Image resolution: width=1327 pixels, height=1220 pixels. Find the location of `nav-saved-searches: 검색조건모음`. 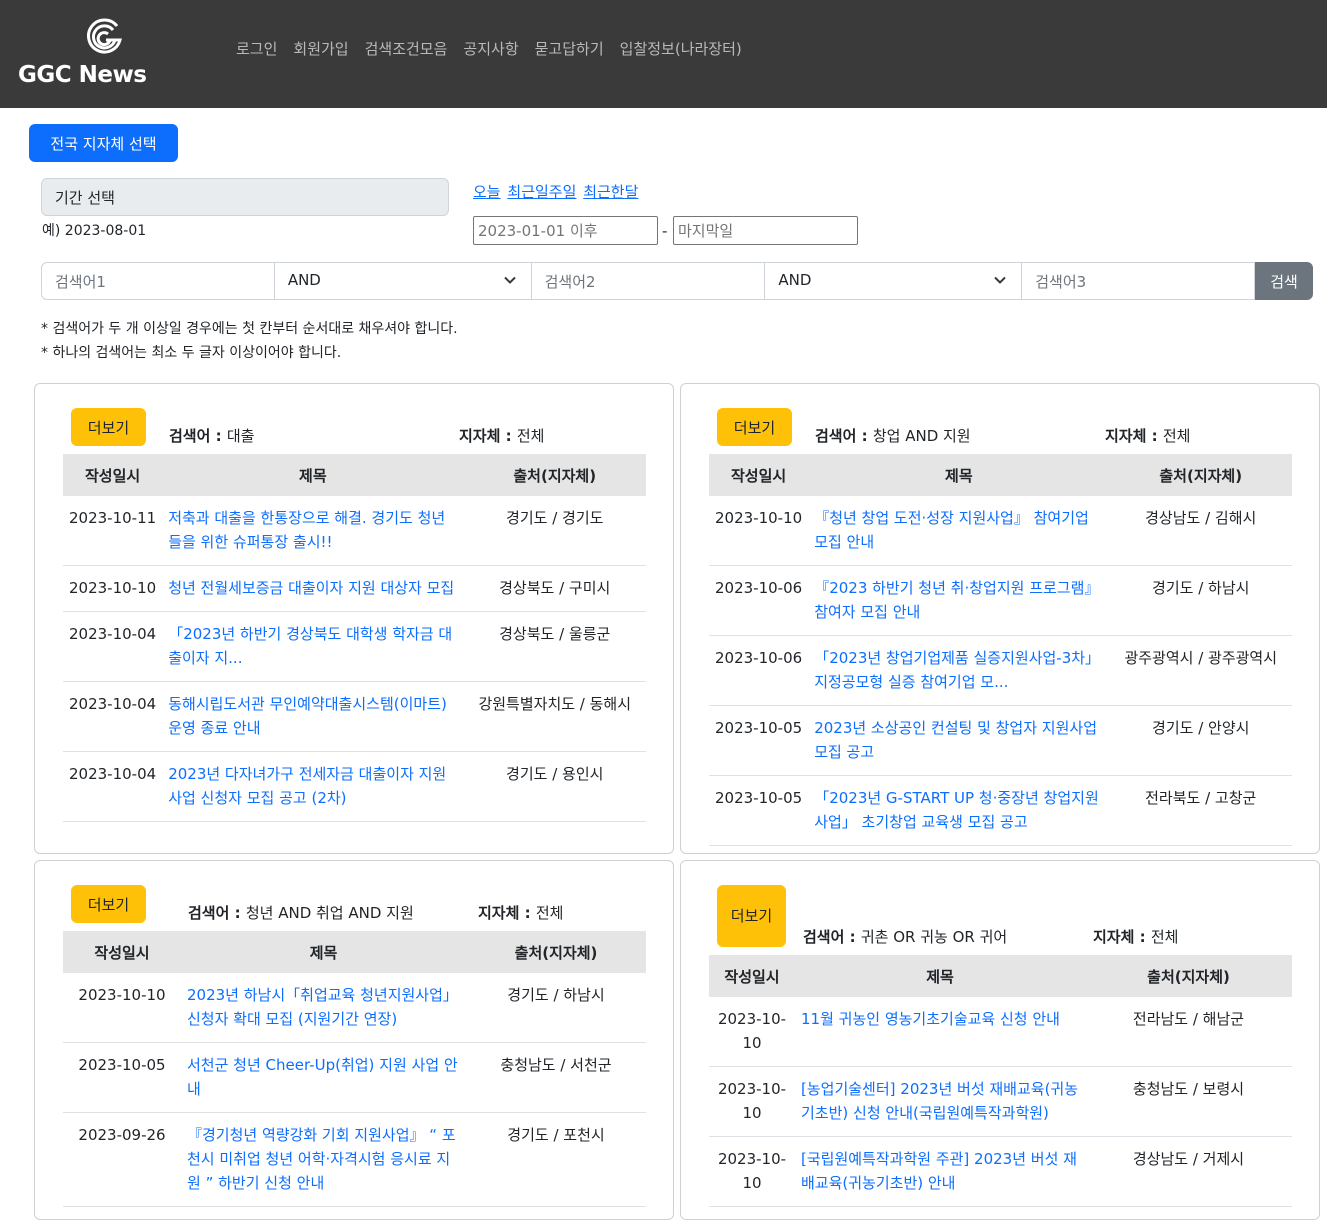

nav-saved-searches: 검색조건모음 is located at coordinates (406, 48).